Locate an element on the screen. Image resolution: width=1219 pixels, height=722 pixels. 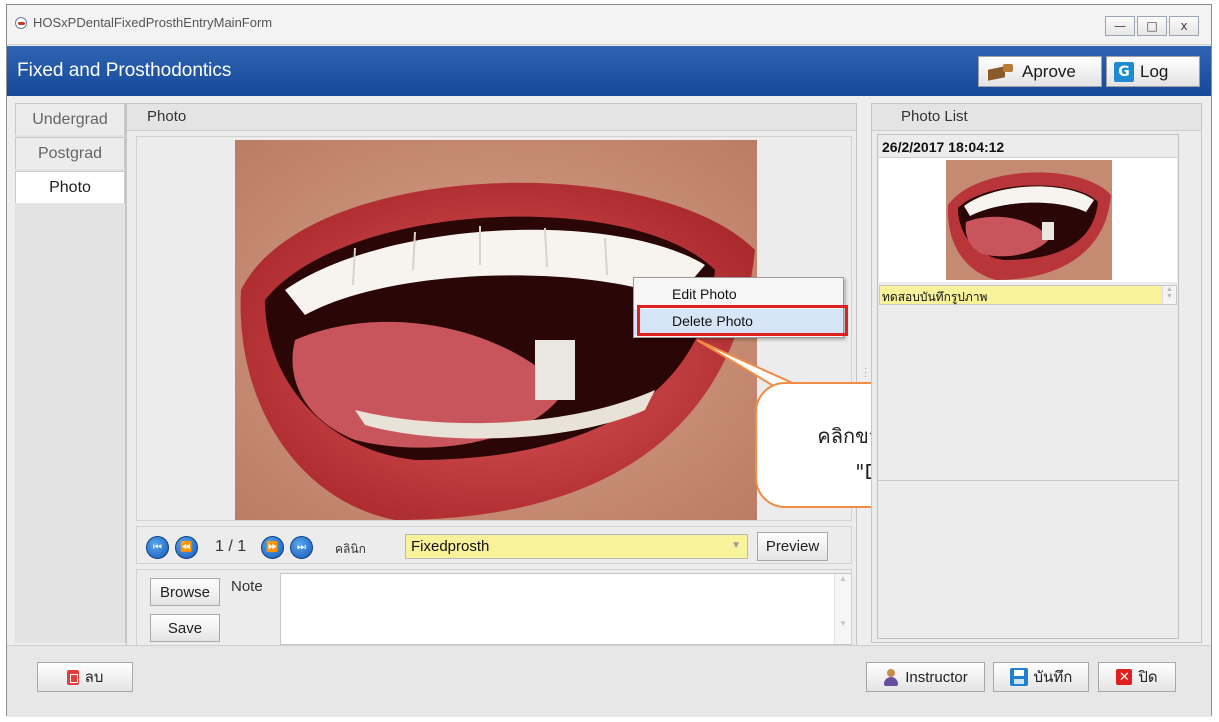
close-icon: ✕ is located at coordinates (1124, 677).